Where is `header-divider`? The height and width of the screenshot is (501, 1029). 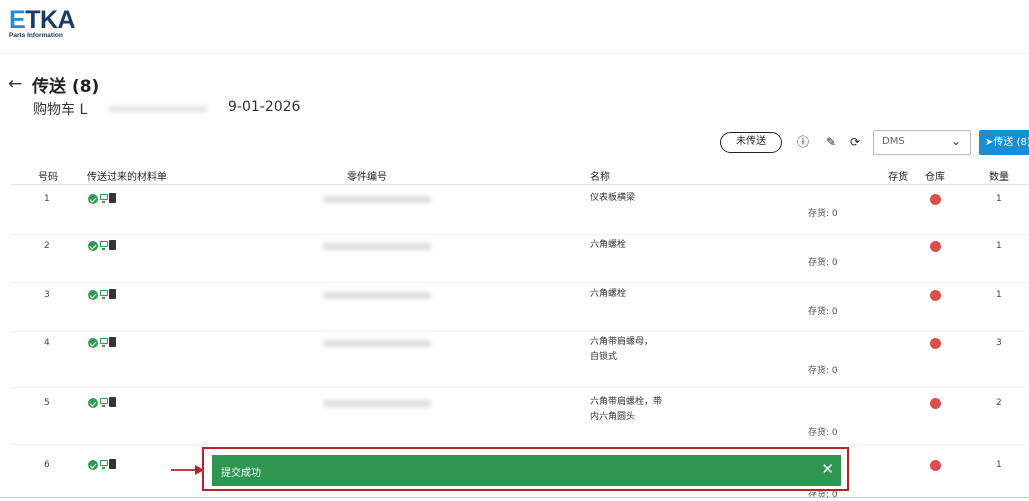
header-divider is located at coordinates (519, 184).